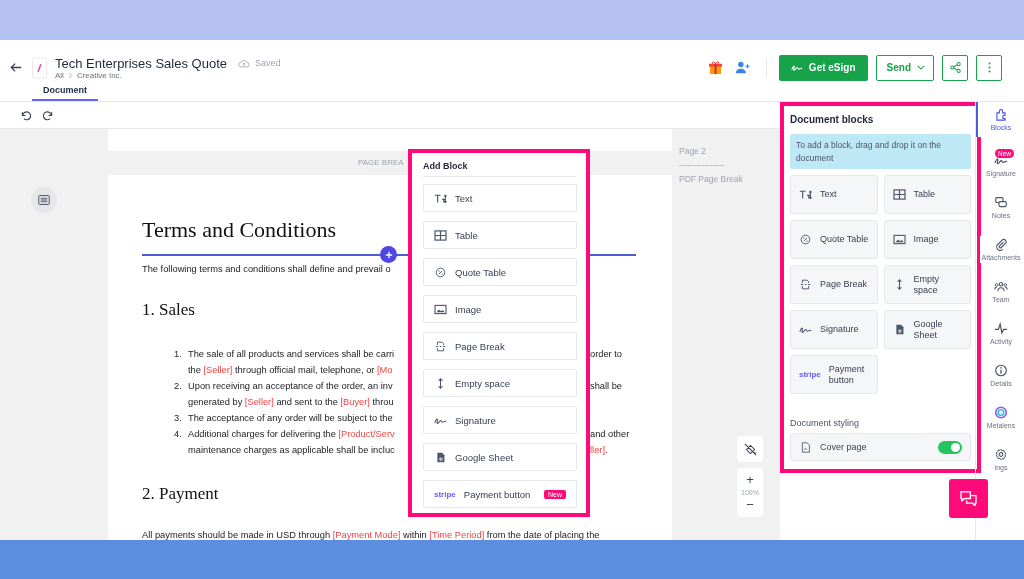 This screenshot has height=579, width=1024. I want to click on block-tile: Empty space, so click(927, 284).